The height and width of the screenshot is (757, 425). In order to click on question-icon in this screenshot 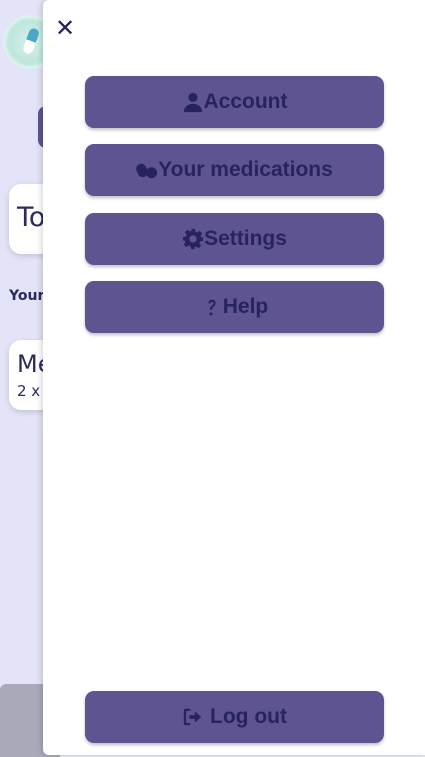, I will do `click(212, 307)`.